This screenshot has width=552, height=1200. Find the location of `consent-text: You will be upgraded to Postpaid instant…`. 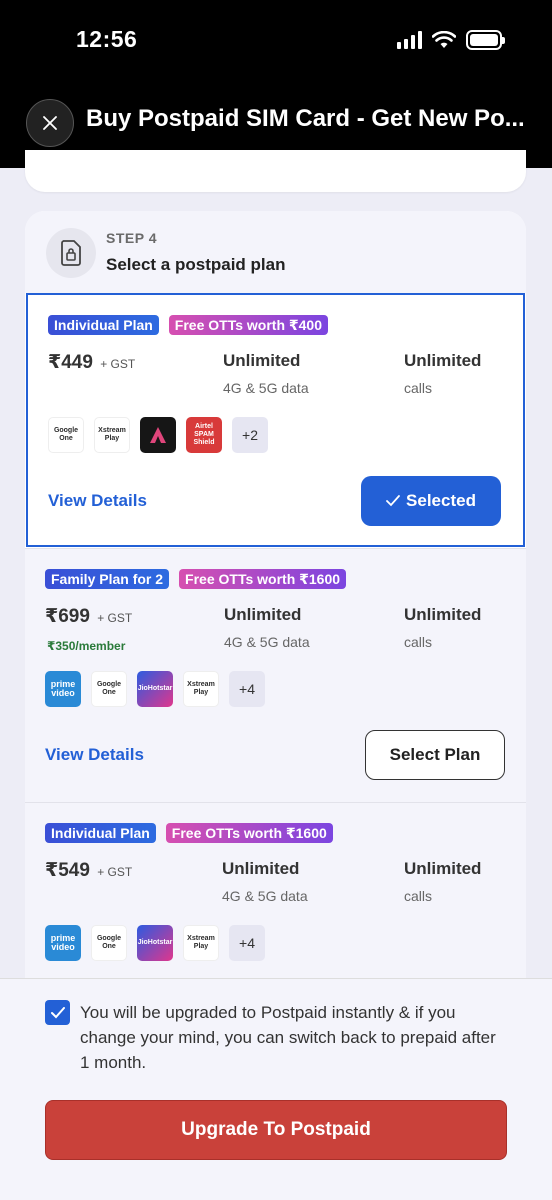

consent-text: You will be upgraded to Postpaid instant… is located at coordinates (288, 1037).